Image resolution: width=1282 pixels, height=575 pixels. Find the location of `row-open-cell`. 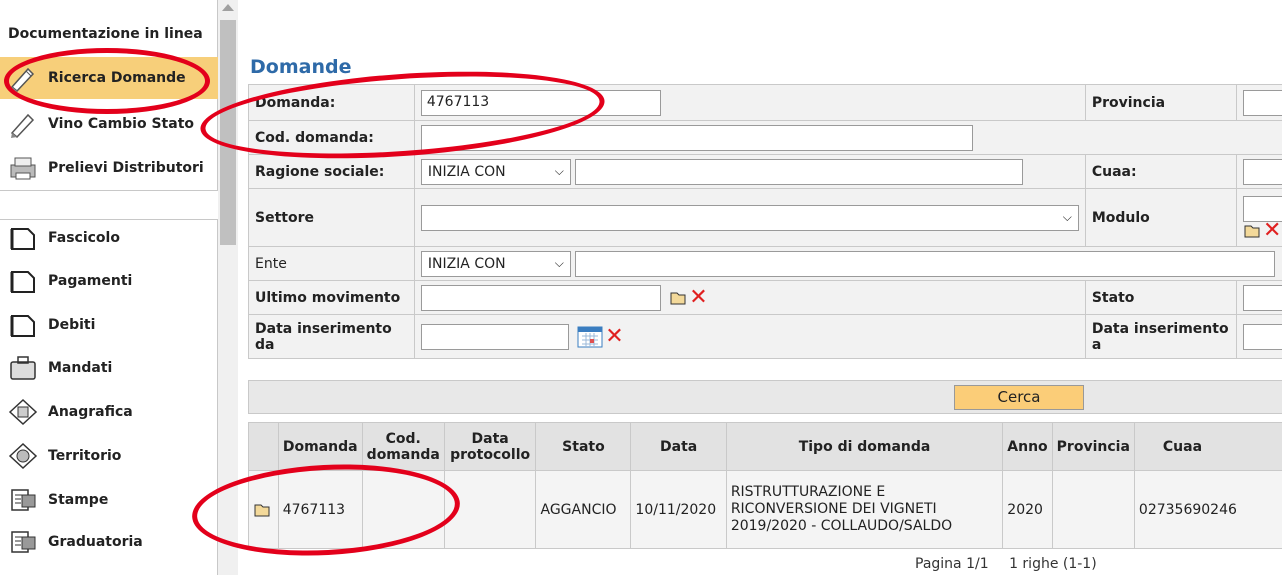

row-open-cell is located at coordinates (263, 509).